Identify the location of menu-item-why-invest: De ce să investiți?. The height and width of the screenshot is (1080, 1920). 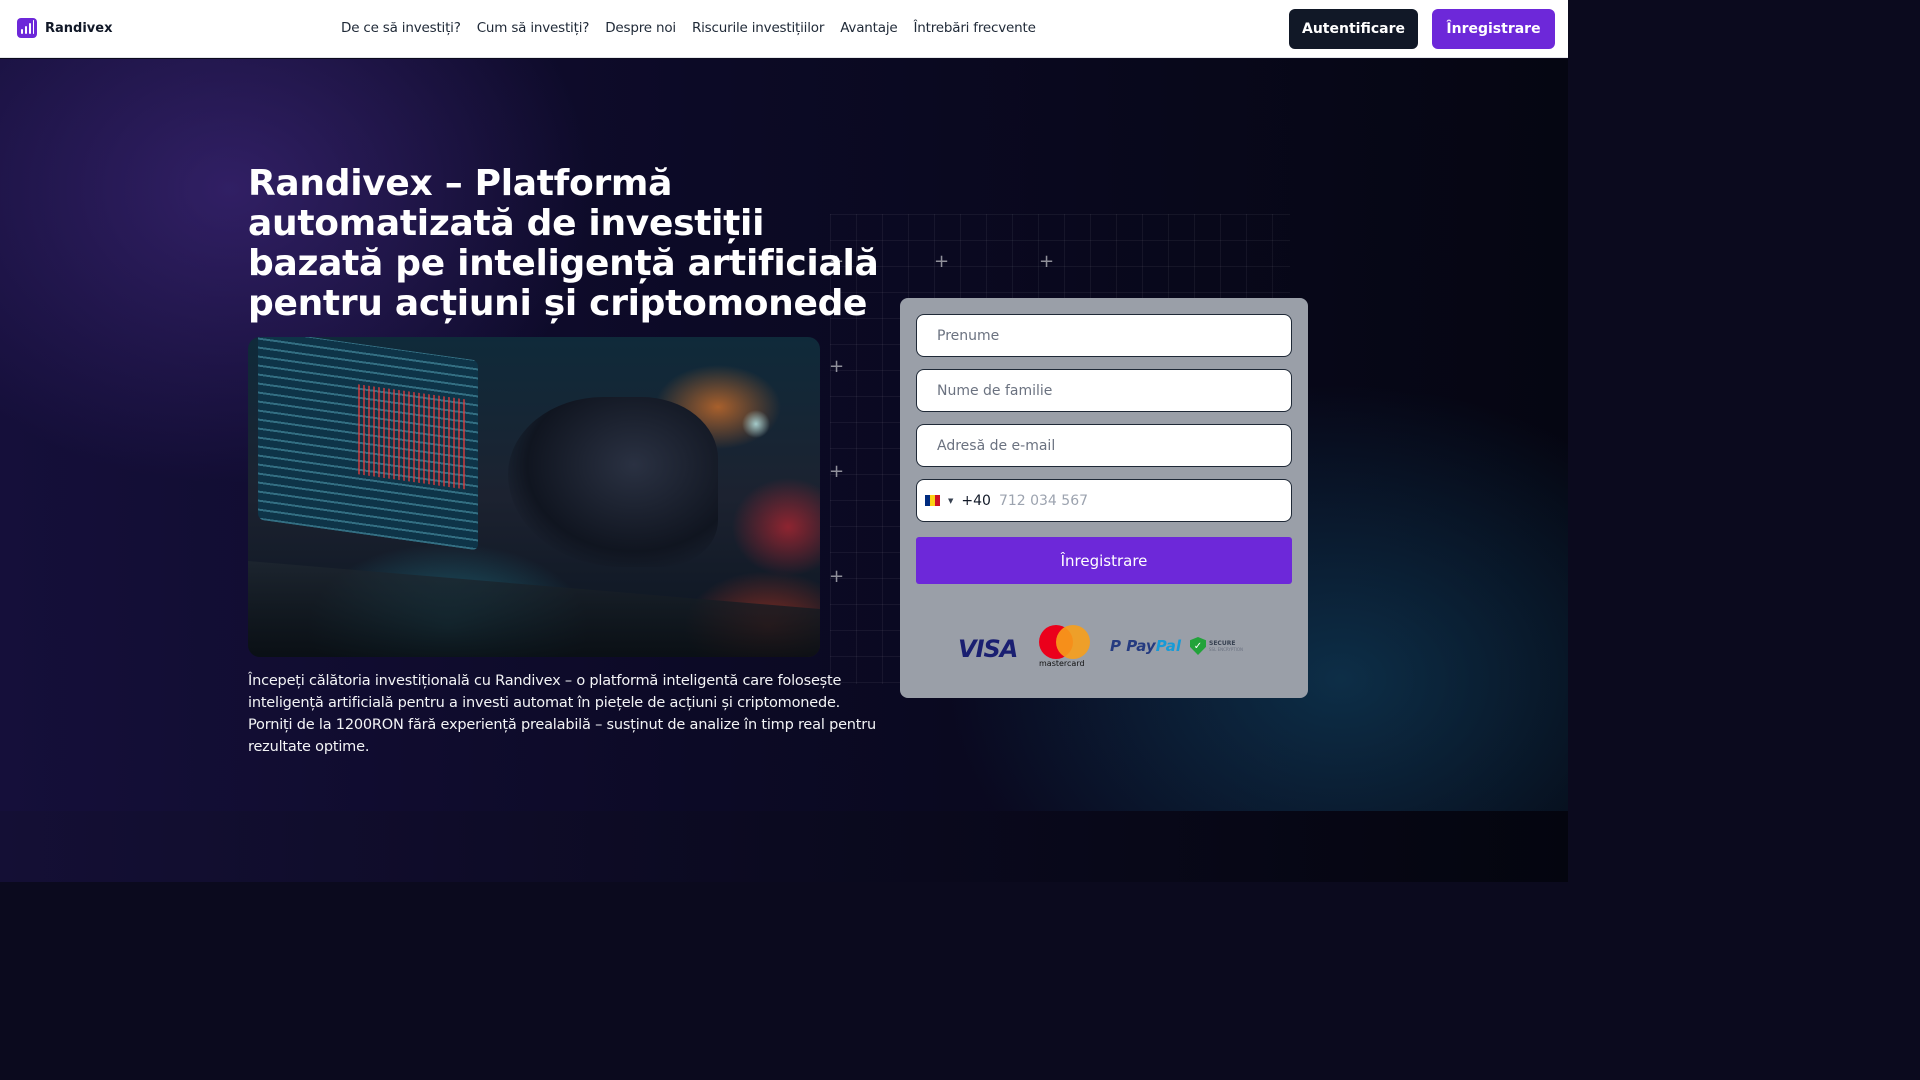
(401, 28).